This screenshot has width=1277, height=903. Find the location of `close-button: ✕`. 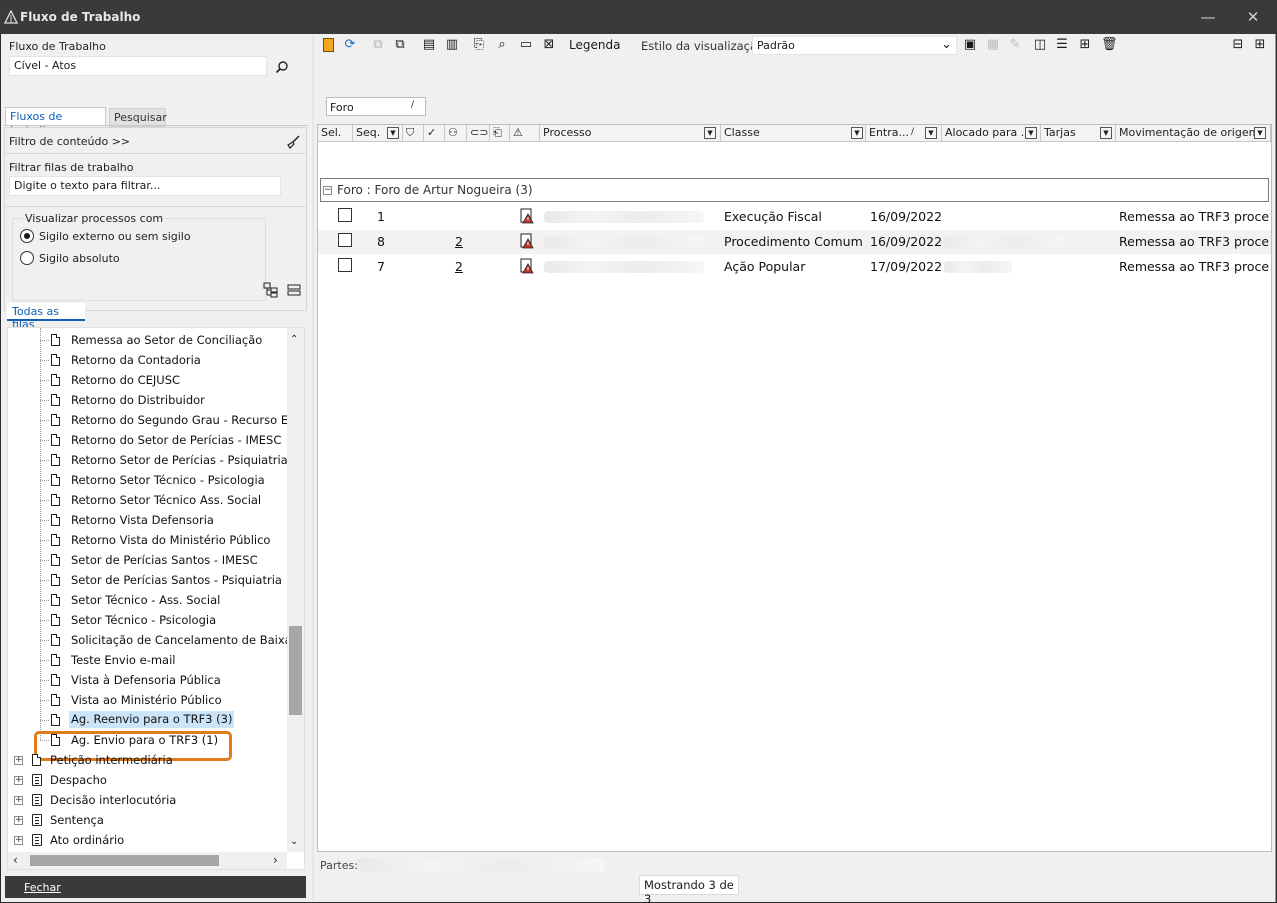

close-button: ✕ is located at coordinates (1253, 17).